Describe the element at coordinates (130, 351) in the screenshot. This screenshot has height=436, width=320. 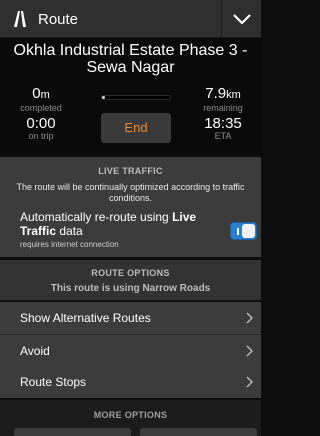
I see `avoid-row: Avoid` at that location.